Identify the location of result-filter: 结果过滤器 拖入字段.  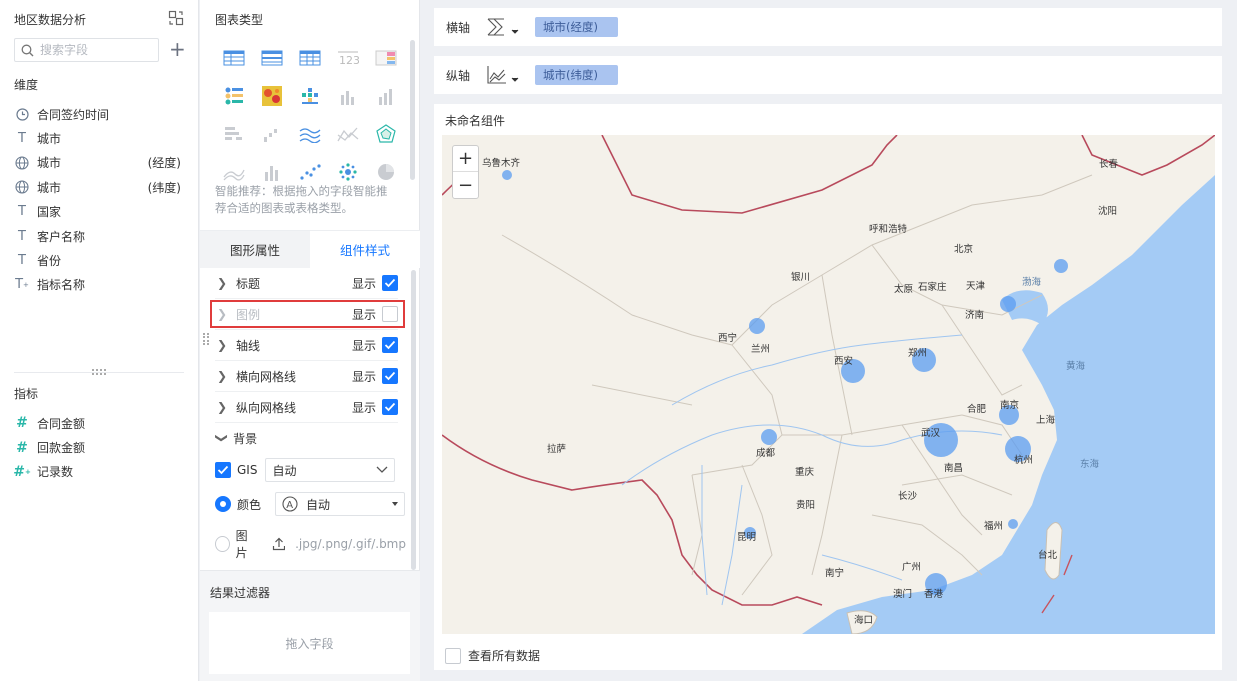
(310, 625).